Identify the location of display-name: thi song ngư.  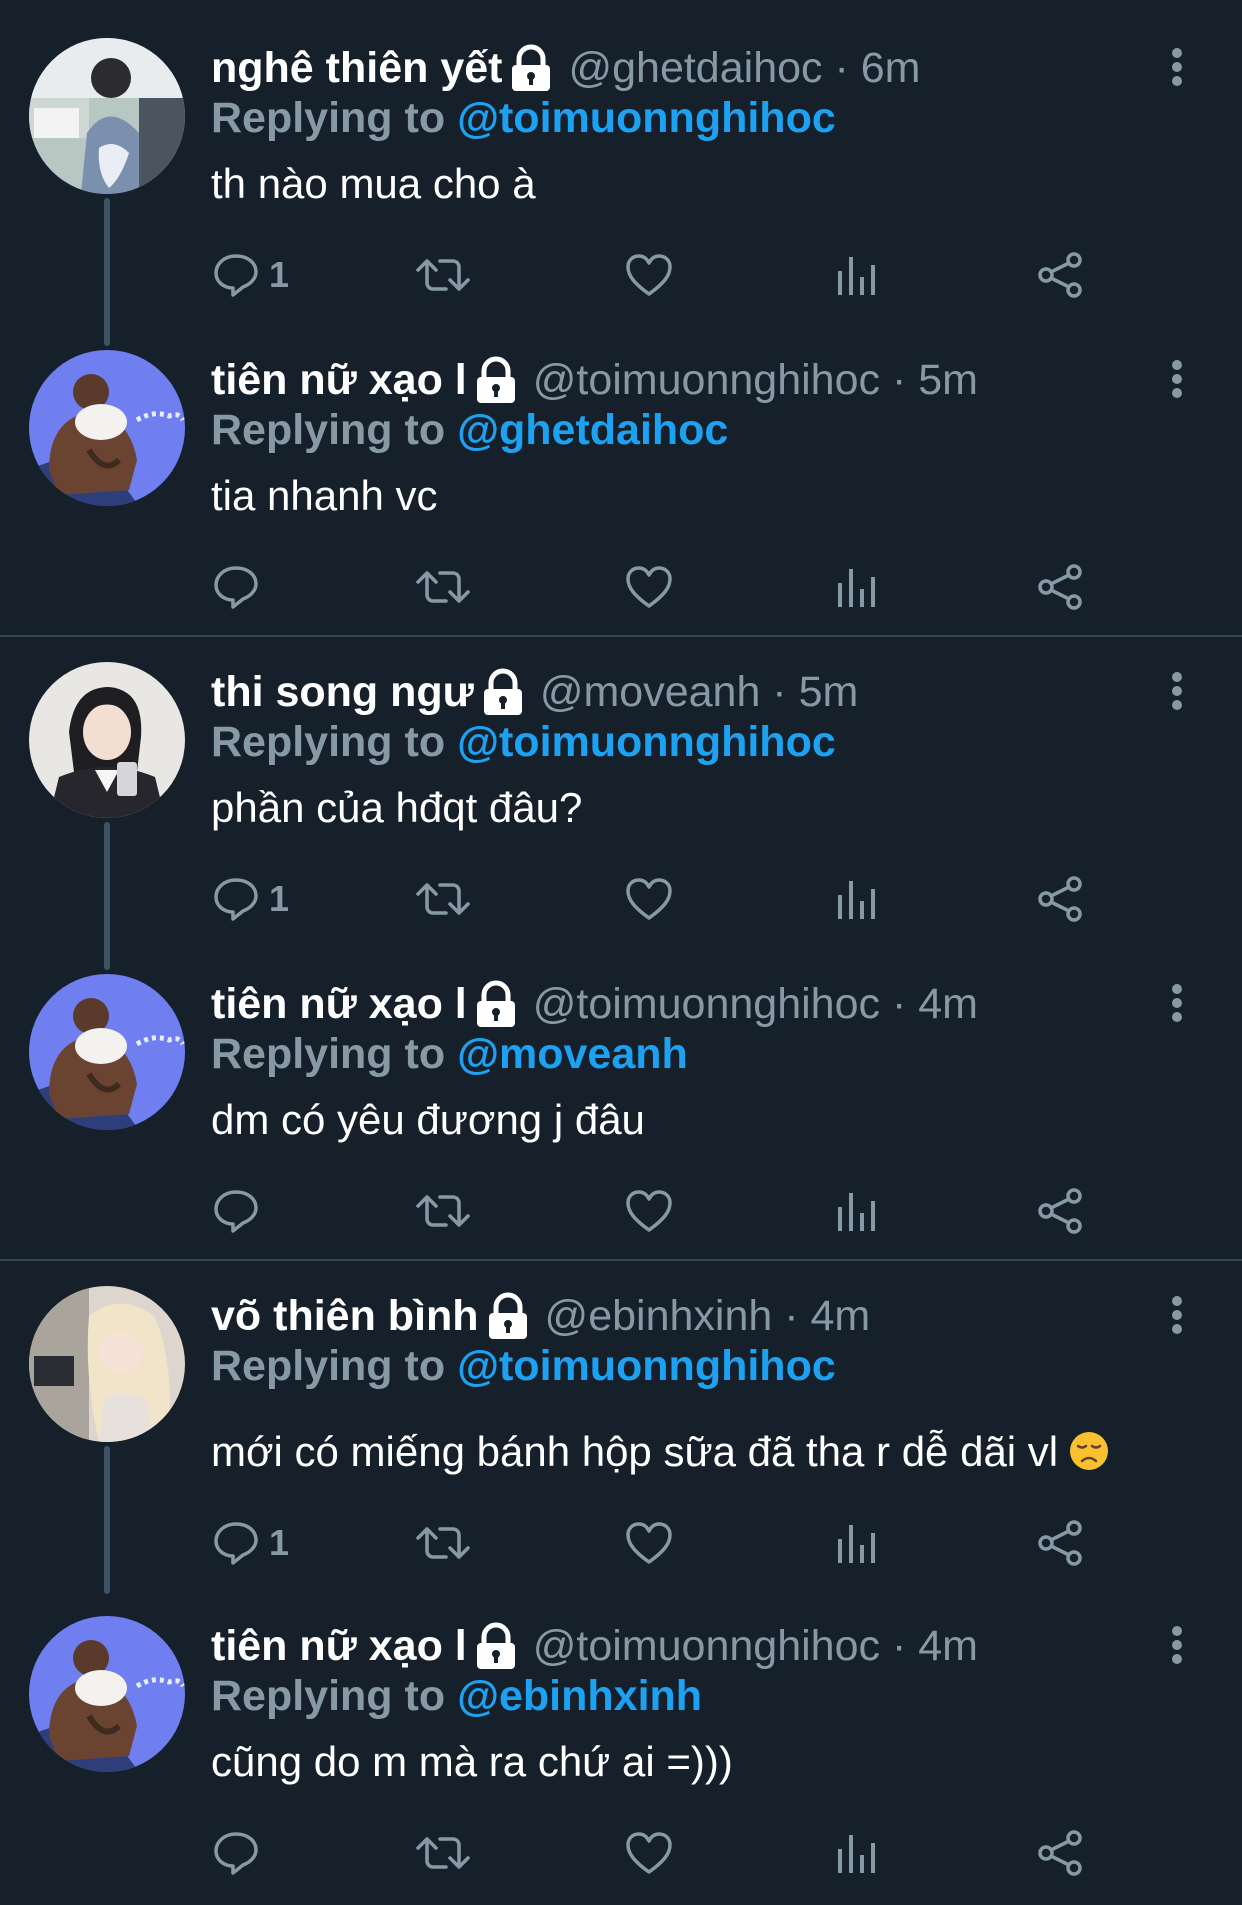
(342, 692).